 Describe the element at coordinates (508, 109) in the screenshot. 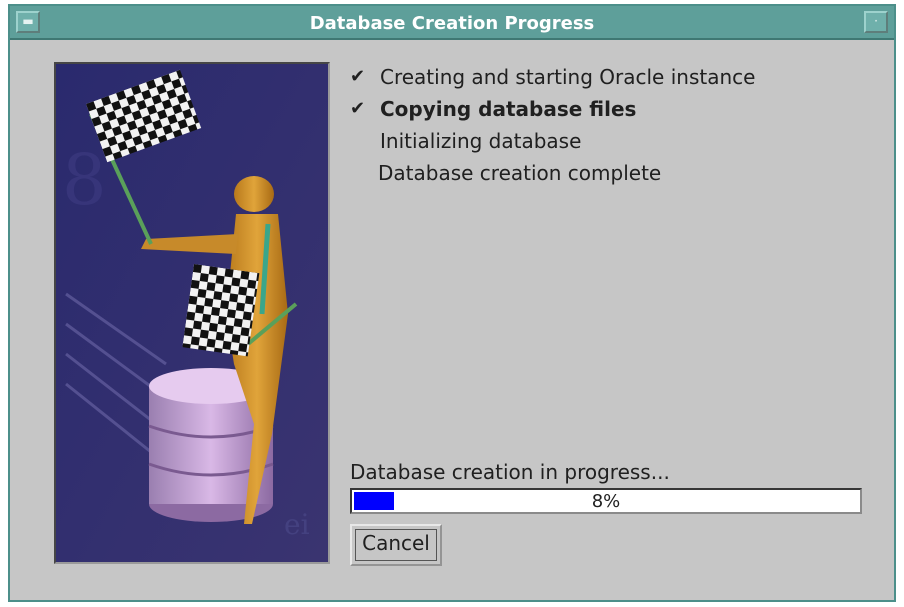

I see `step-label: Copying database files` at that location.